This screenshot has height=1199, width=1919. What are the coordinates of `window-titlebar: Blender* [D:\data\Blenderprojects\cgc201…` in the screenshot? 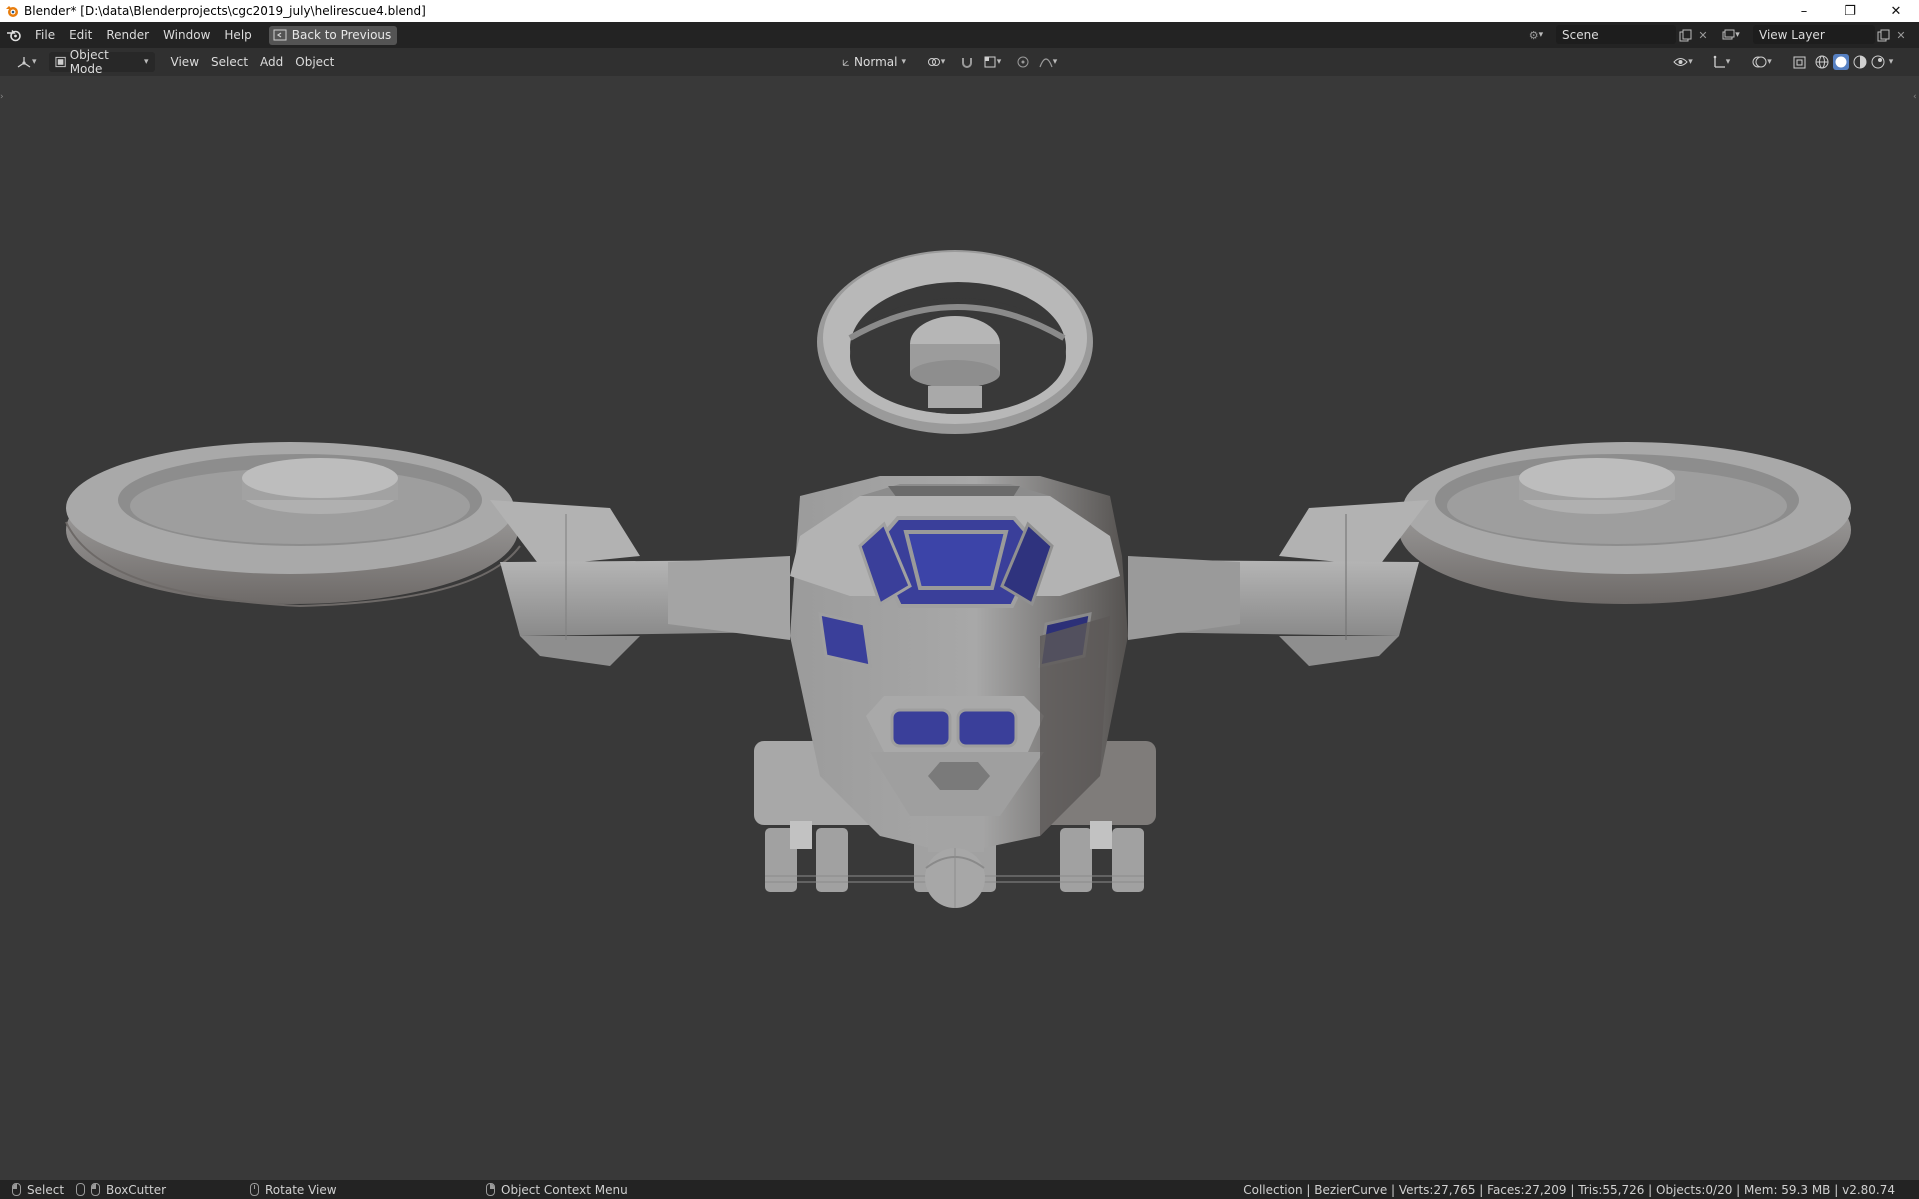 It's located at (959, 11).